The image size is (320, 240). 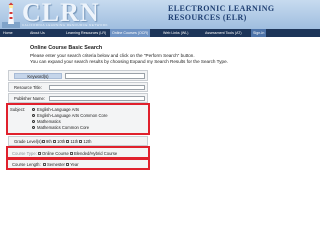 I want to click on resource-title-row: Resource Title:, so click(x=78, y=87).